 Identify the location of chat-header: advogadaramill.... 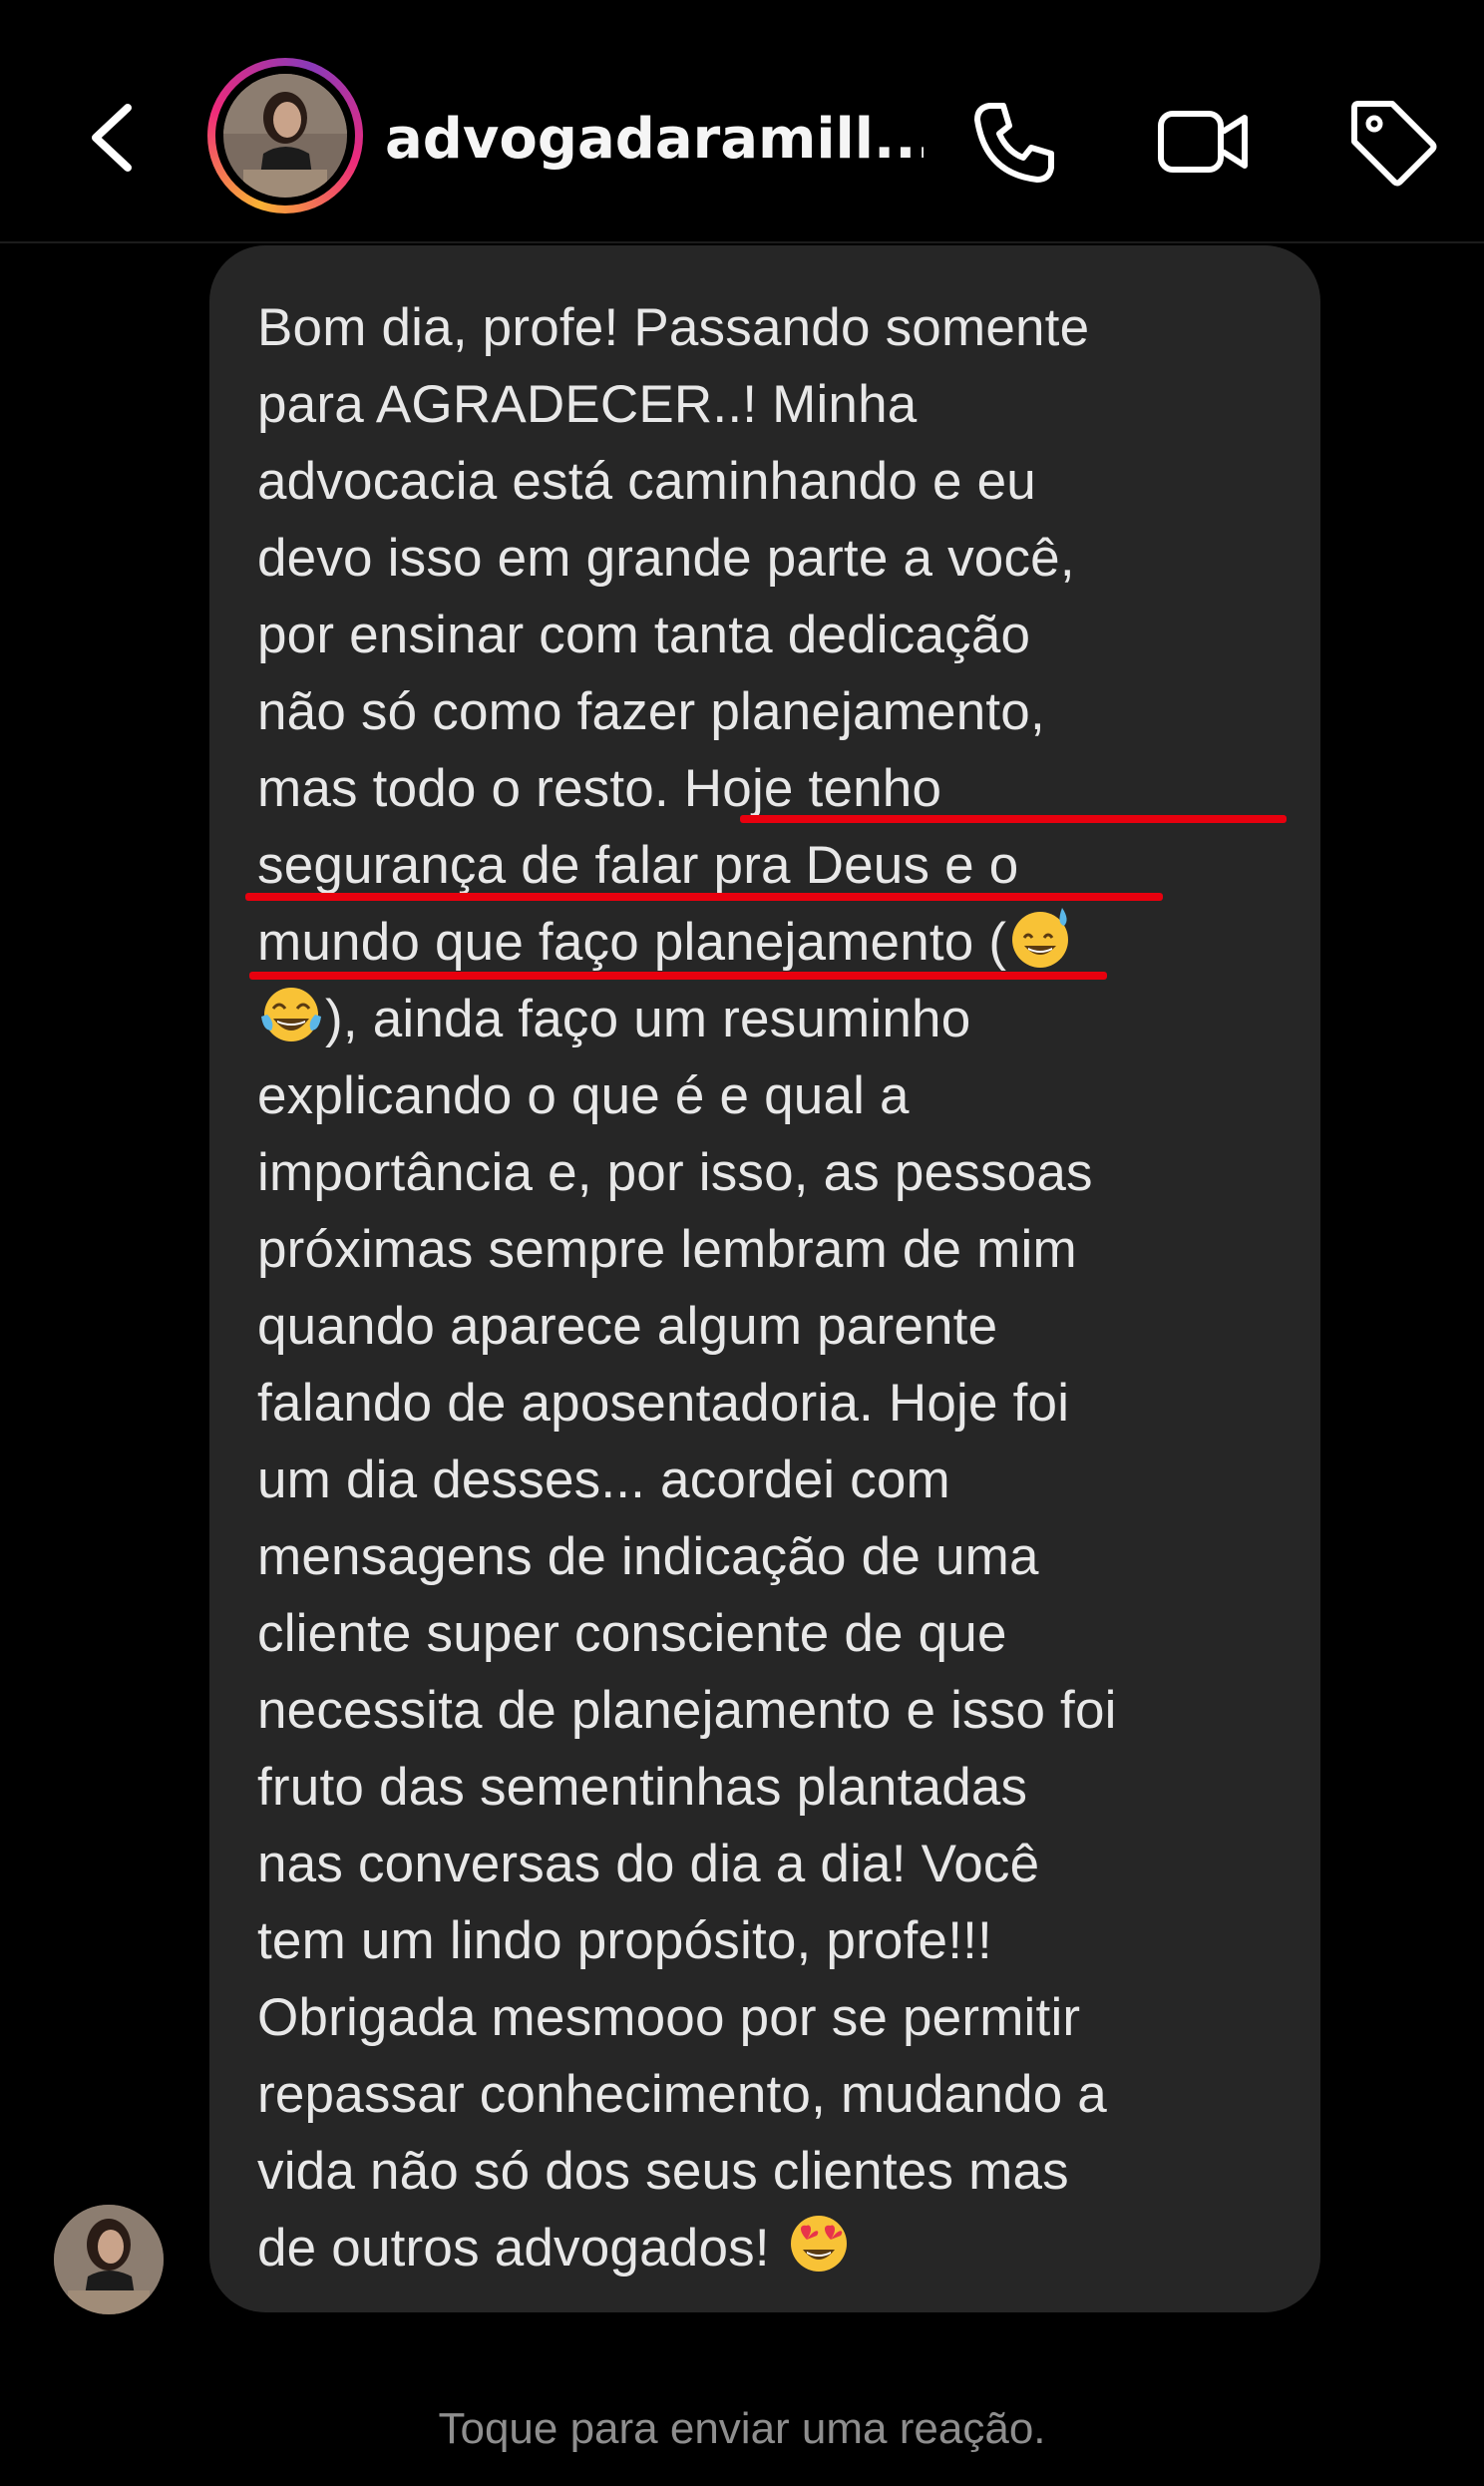
(742, 121).